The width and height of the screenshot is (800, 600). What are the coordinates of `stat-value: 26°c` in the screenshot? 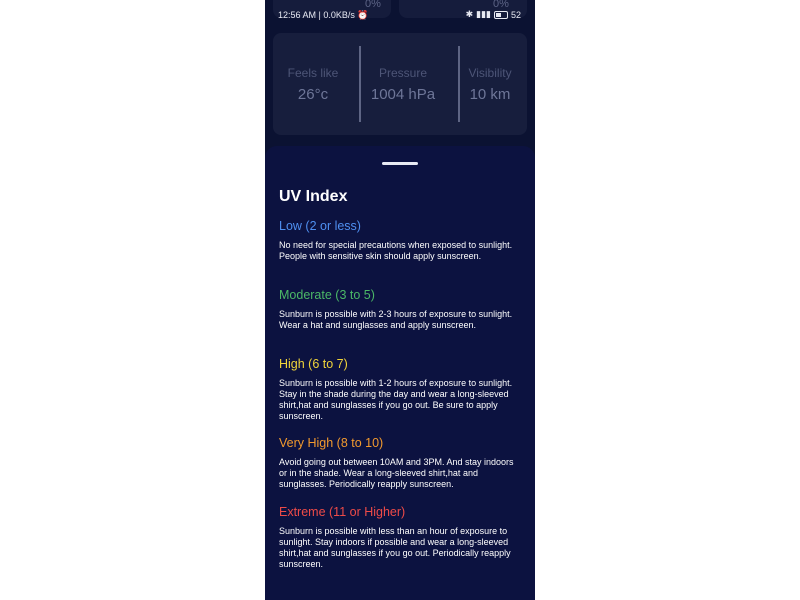 It's located at (313, 94).